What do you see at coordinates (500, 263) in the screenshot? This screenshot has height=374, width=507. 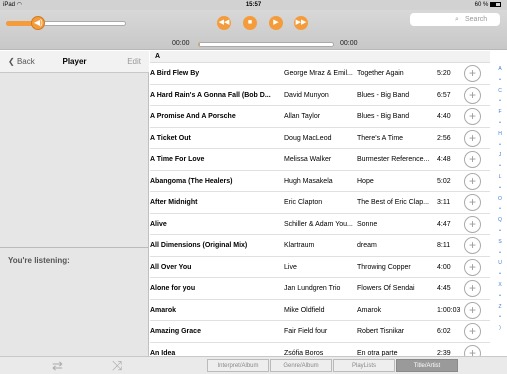 I see `index-letter: U` at bounding box center [500, 263].